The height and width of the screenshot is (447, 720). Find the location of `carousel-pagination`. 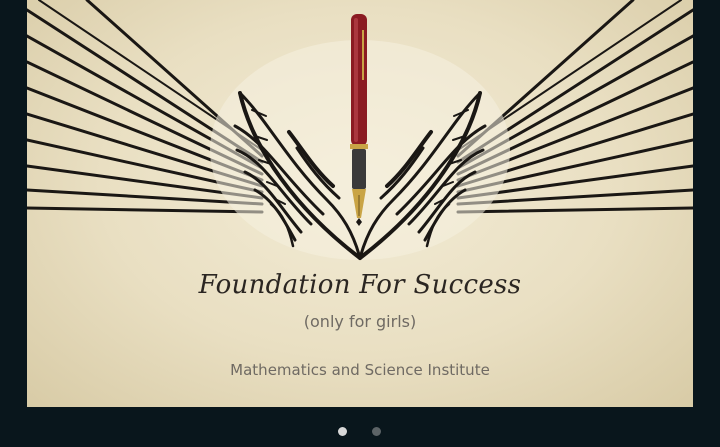

carousel-pagination is located at coordinates (360, 434).